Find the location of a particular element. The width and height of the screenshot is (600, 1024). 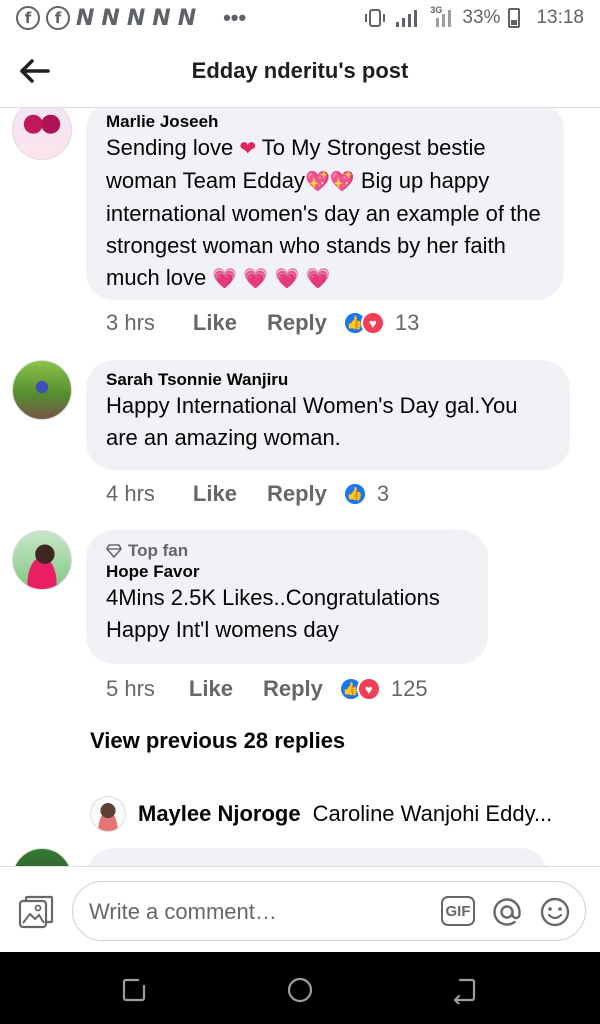

clock: 13:18 is located at coordinates (560, 17).